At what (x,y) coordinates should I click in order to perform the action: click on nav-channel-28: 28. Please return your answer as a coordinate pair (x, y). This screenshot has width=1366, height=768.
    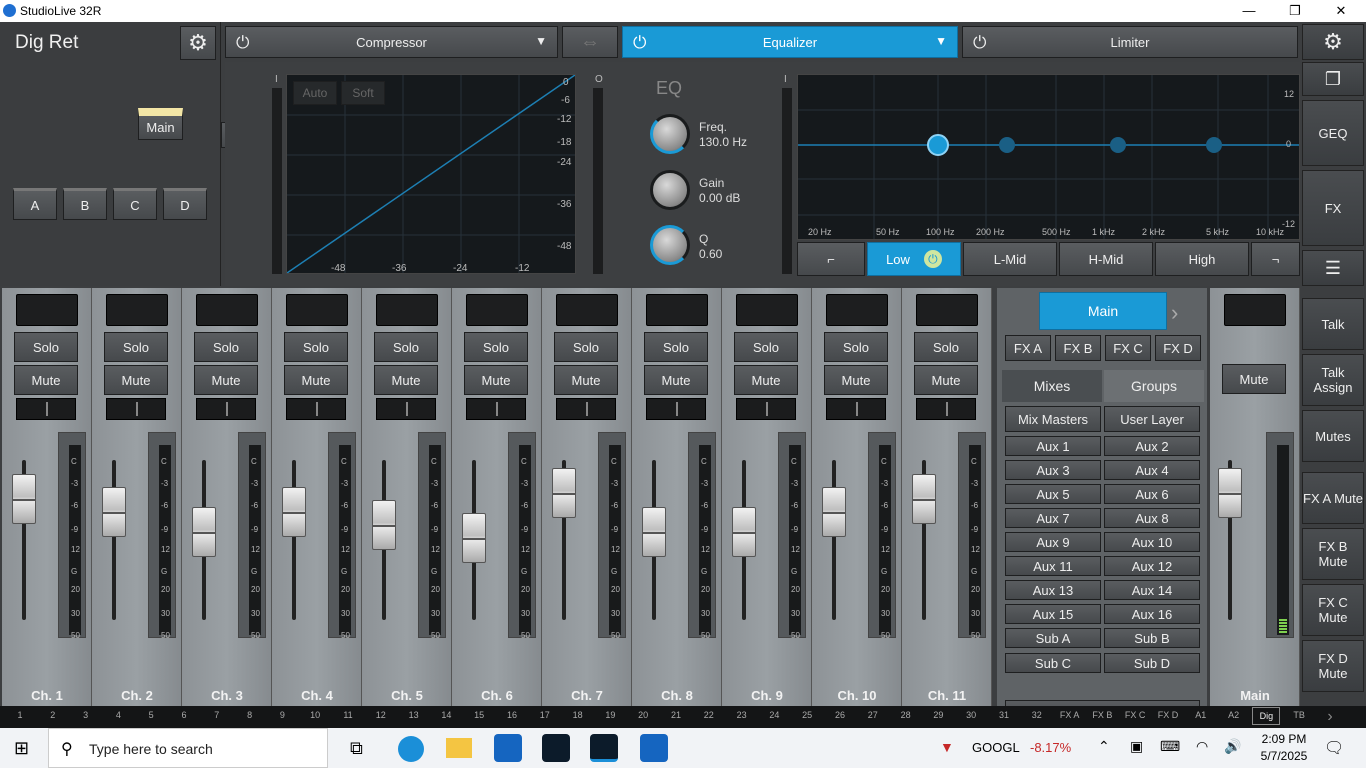
    Looking at the image, I should click on (906, 715).